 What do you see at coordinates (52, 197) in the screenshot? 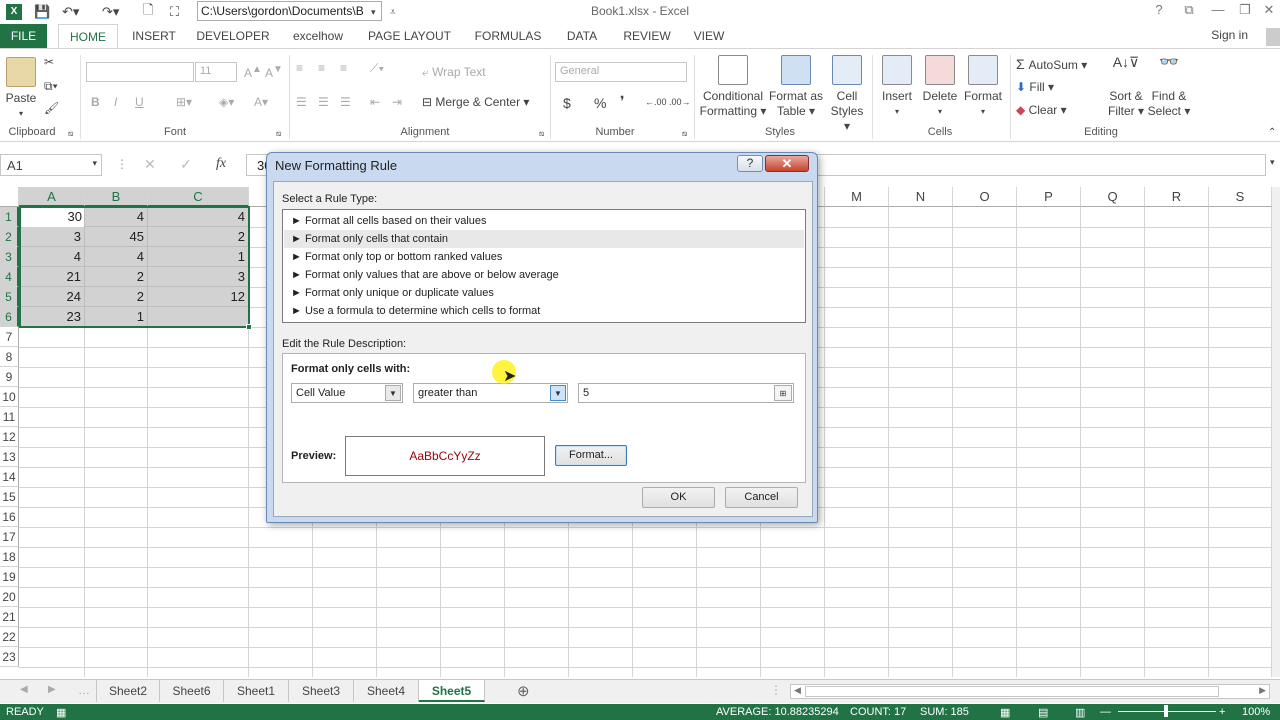
I see `column-header-a: A` at bounding box center [52, 197].